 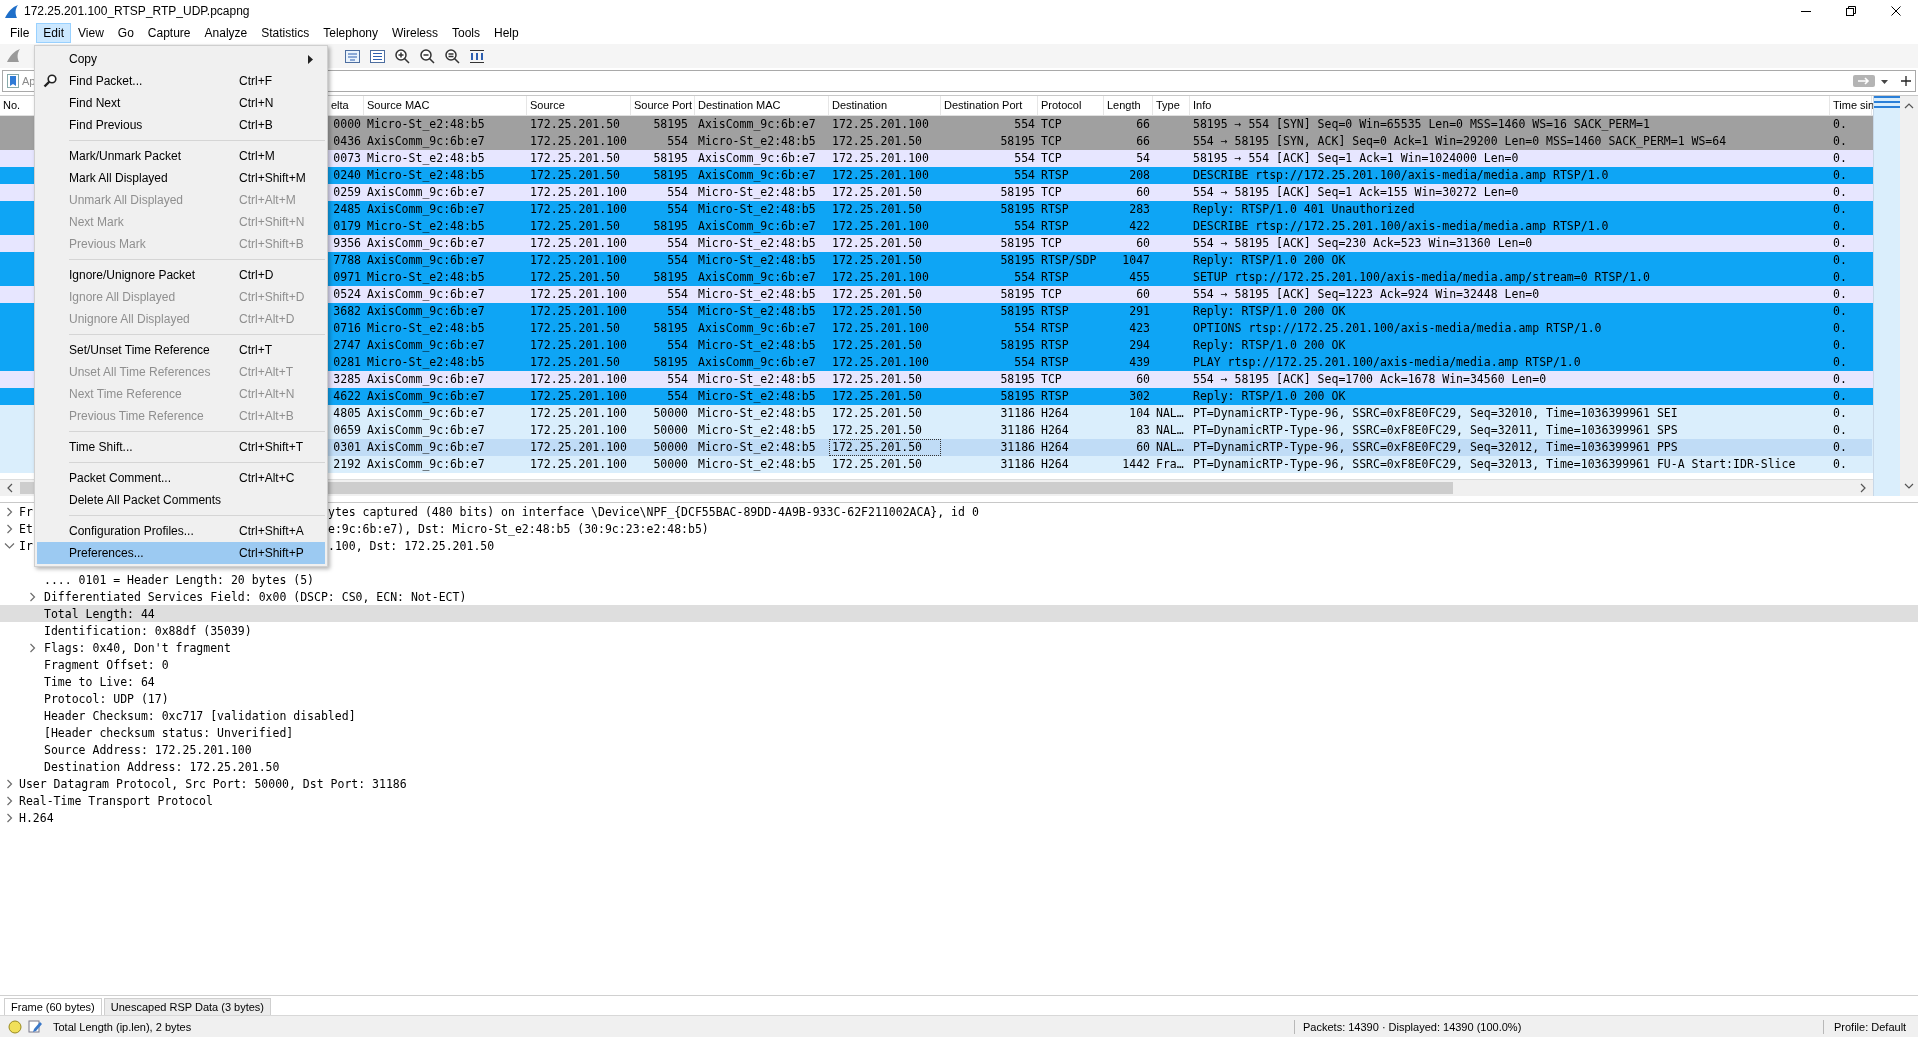 I want to click on menu-bar-item: Capture, so click(x=169, y=33).